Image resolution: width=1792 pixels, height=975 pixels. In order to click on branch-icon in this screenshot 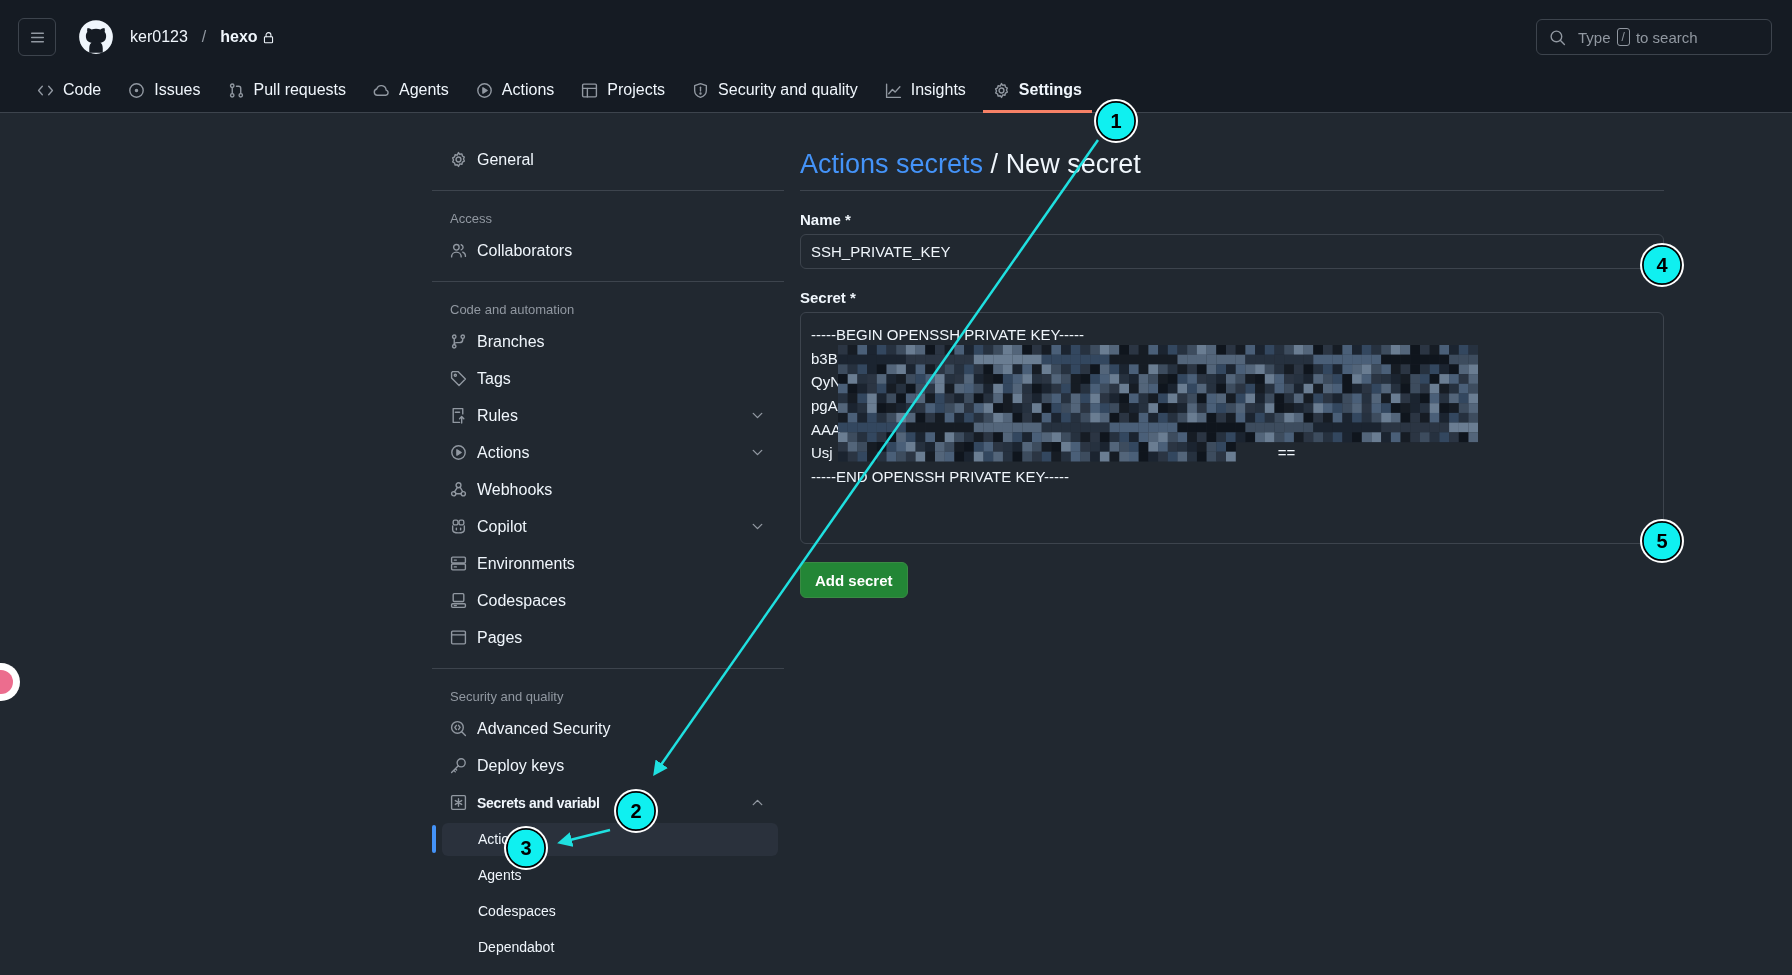, I will do `click(458, 341)`.